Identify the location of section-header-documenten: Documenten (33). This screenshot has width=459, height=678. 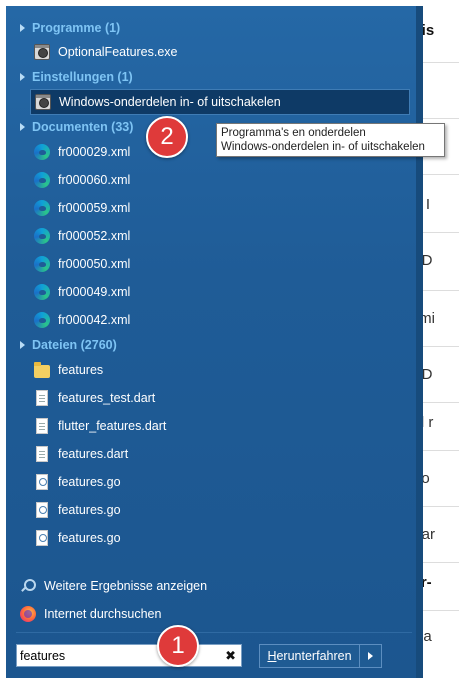
(76, 127).